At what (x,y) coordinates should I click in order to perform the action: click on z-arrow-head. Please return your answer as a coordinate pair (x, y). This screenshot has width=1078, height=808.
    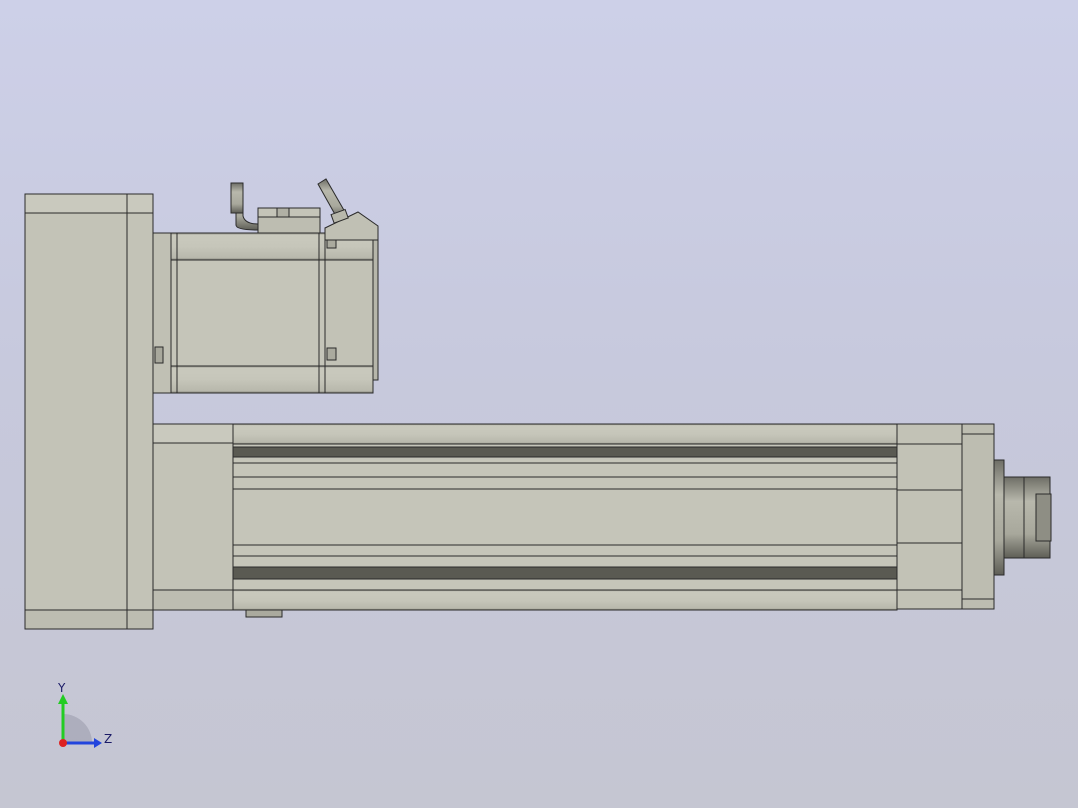
    Looking at the image, I should click on (98, 743).